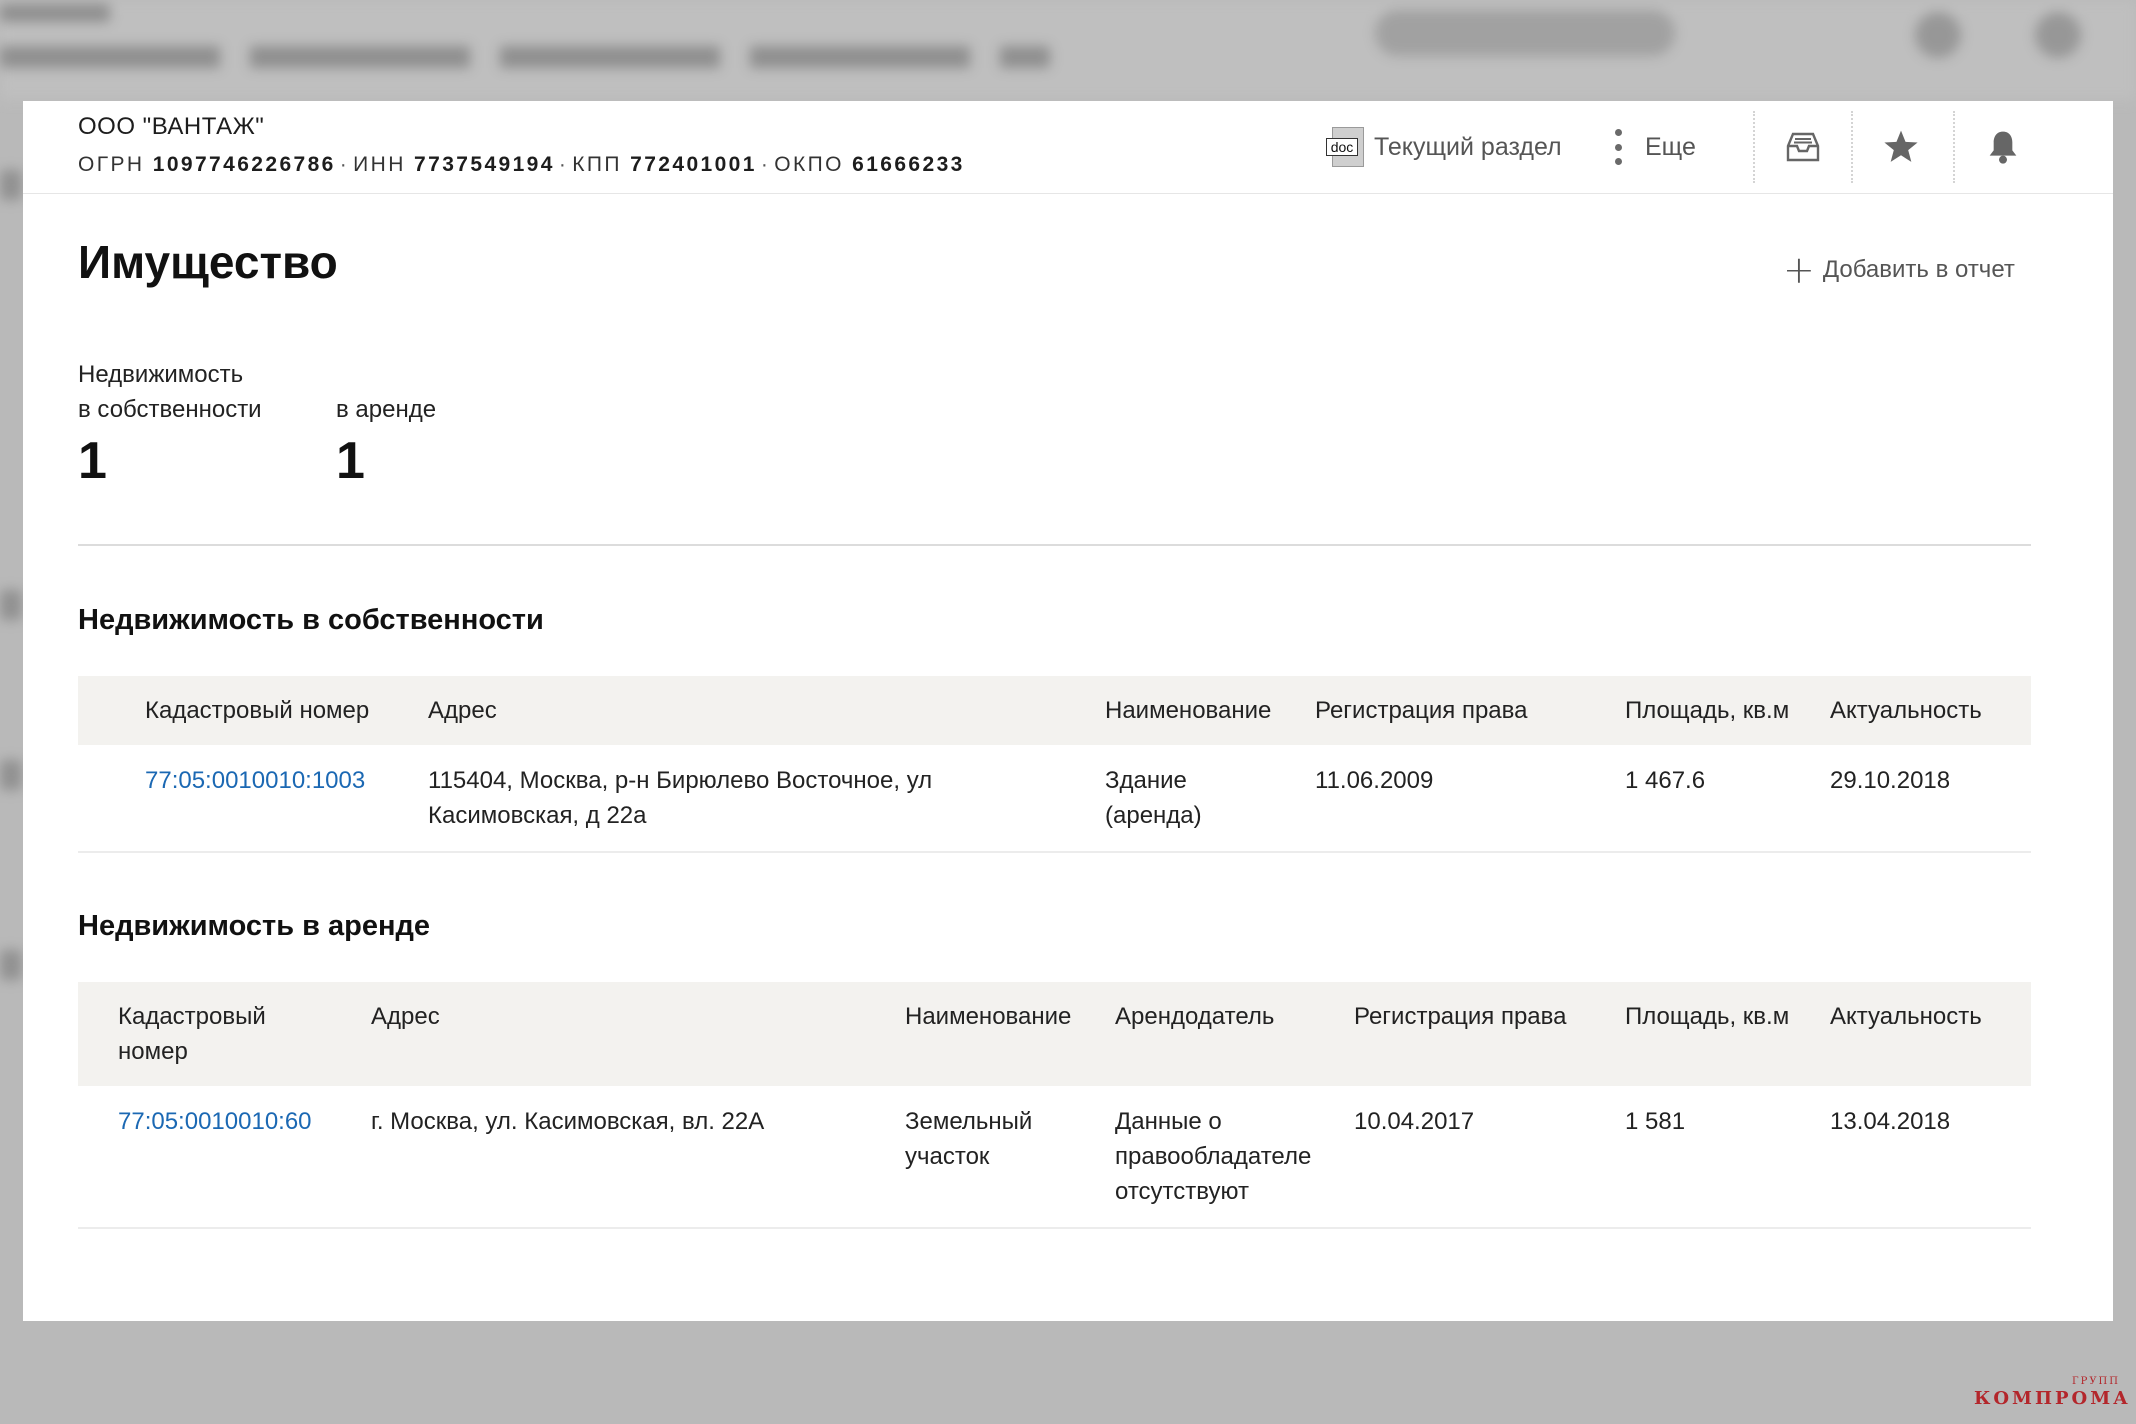 The image size is (2136, 1424). What do you see at coordinates (1468, 146) in the screenshot?
I see `current-section-label: Текущий раздел` at bounding box center [1468, 146].